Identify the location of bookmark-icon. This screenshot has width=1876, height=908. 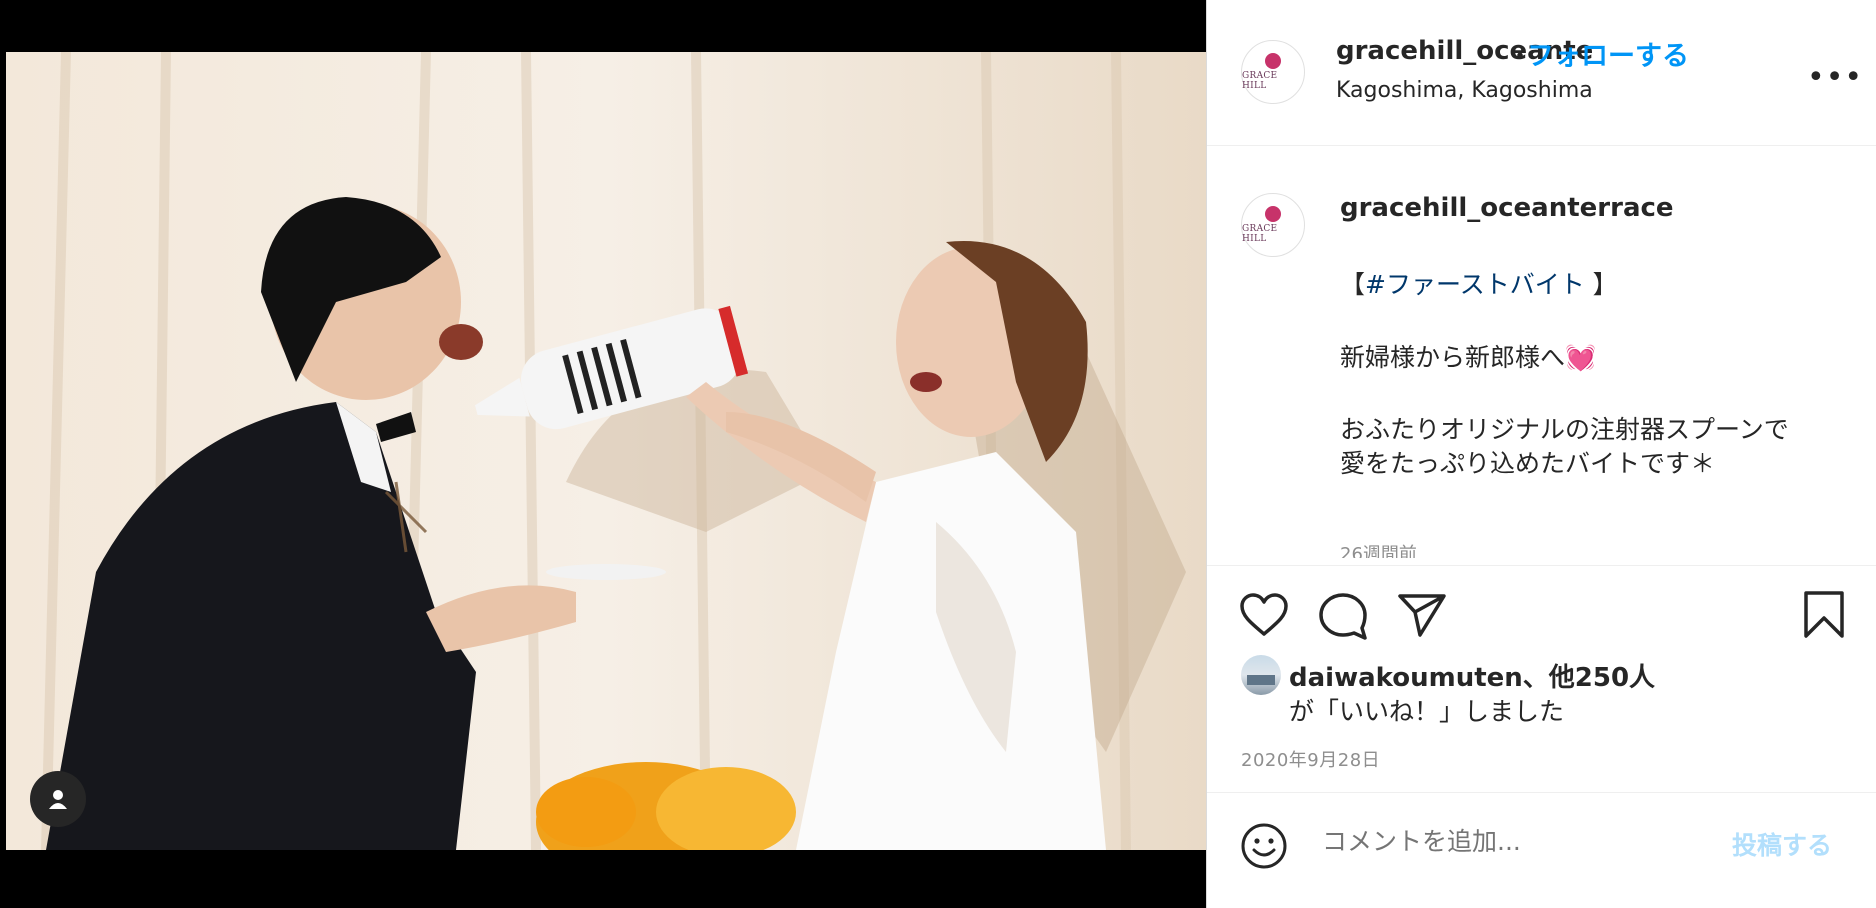
(1824, 615).